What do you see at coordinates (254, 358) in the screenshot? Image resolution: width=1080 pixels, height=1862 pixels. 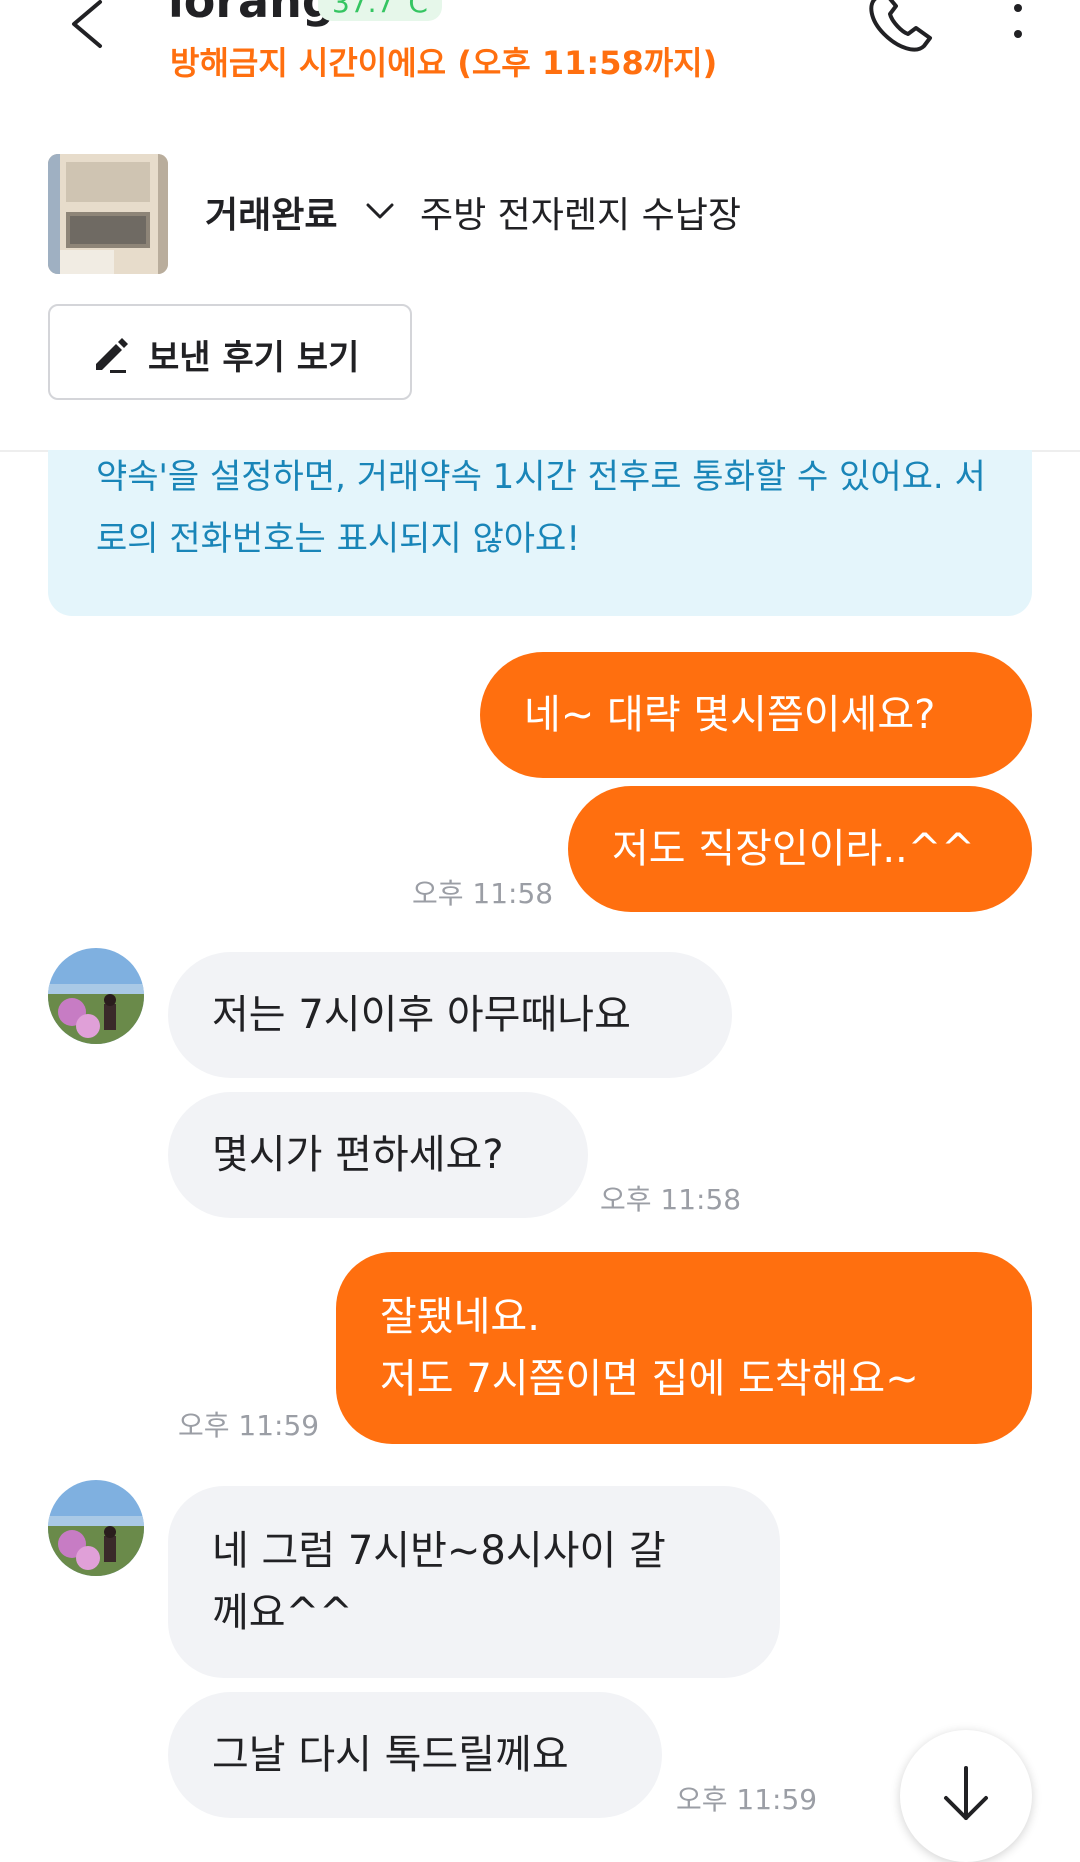 I see `review-button-label: 보낸 후기 보기` at bounding box center [254, 358].